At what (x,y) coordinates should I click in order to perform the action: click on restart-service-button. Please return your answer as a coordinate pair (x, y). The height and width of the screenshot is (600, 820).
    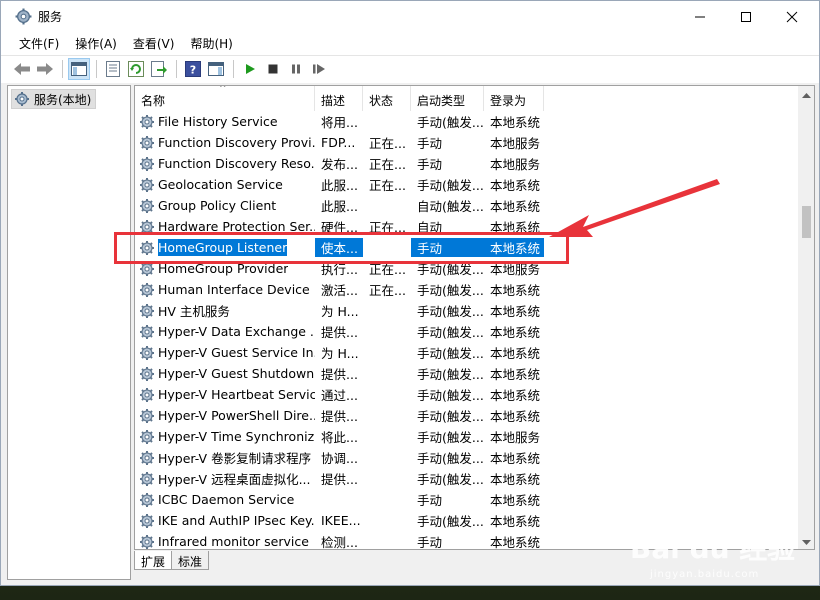
    Looking at the image, I should click on (319, 69).